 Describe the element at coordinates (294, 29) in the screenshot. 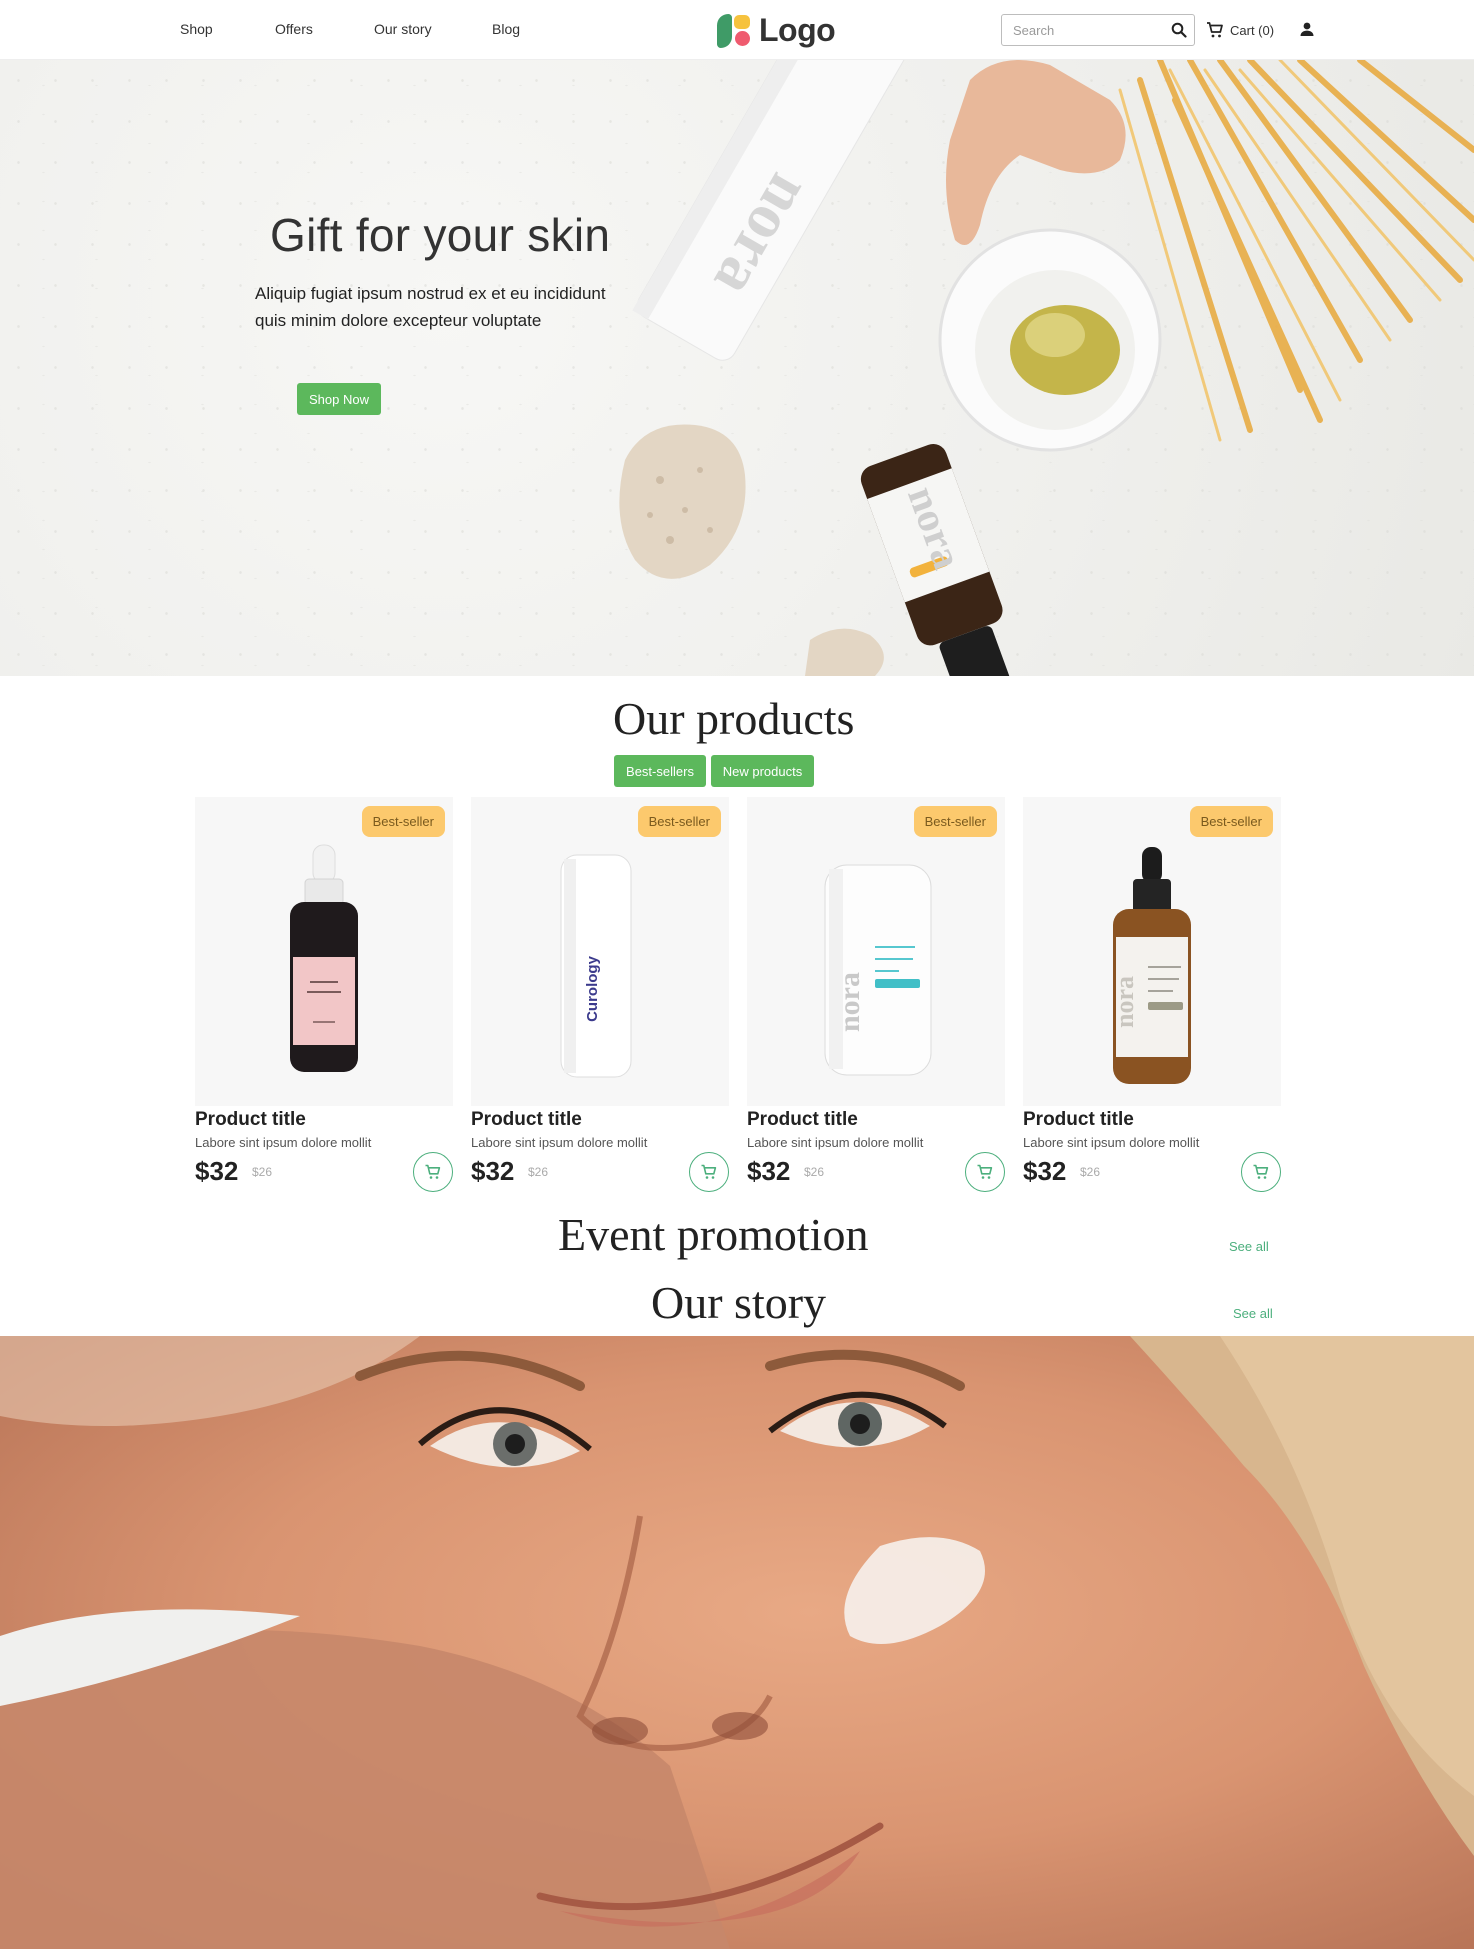

I see `nav-offers: Offers` at that location.